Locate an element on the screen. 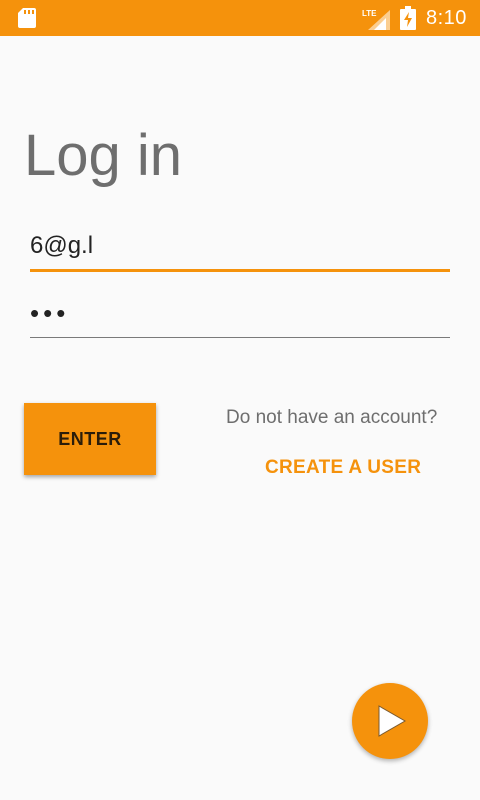 The image size is (480, 800). no-account-text: Do not have an account? is located at coordinates (332, 417).